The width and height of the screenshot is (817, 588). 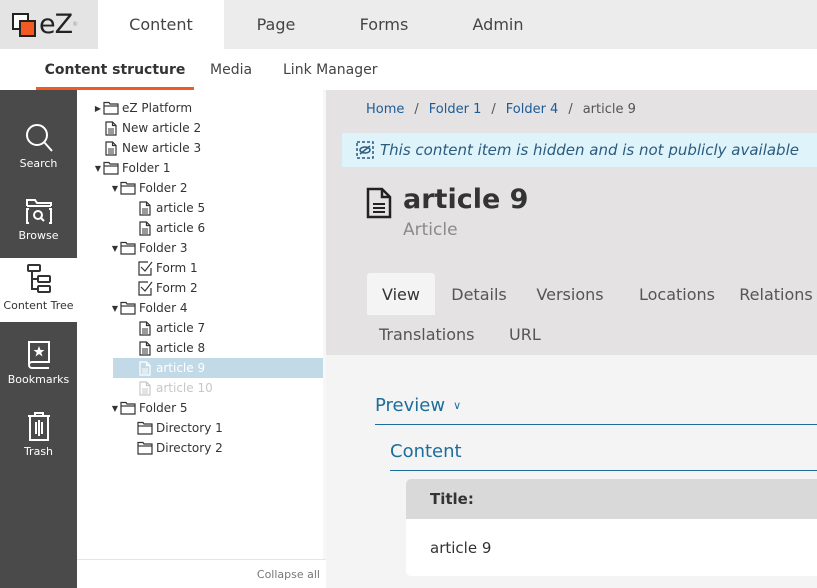 I want to click on tree-item: Directory 1, so click(x=175, y=428).